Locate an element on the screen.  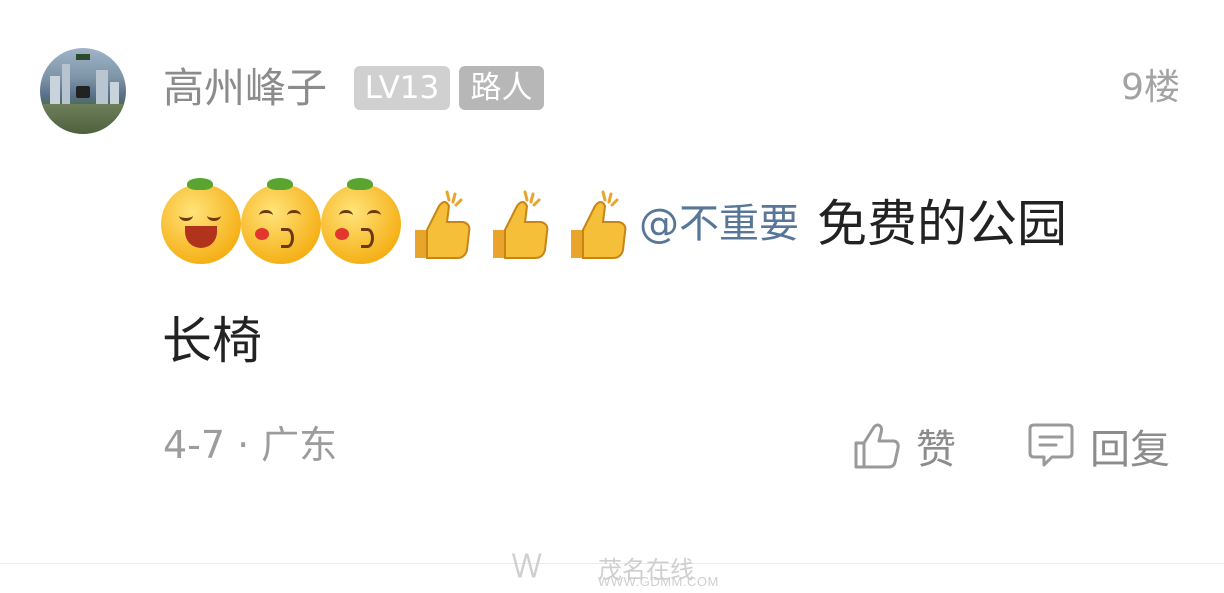
avatar is located at coordinates (83, 91).